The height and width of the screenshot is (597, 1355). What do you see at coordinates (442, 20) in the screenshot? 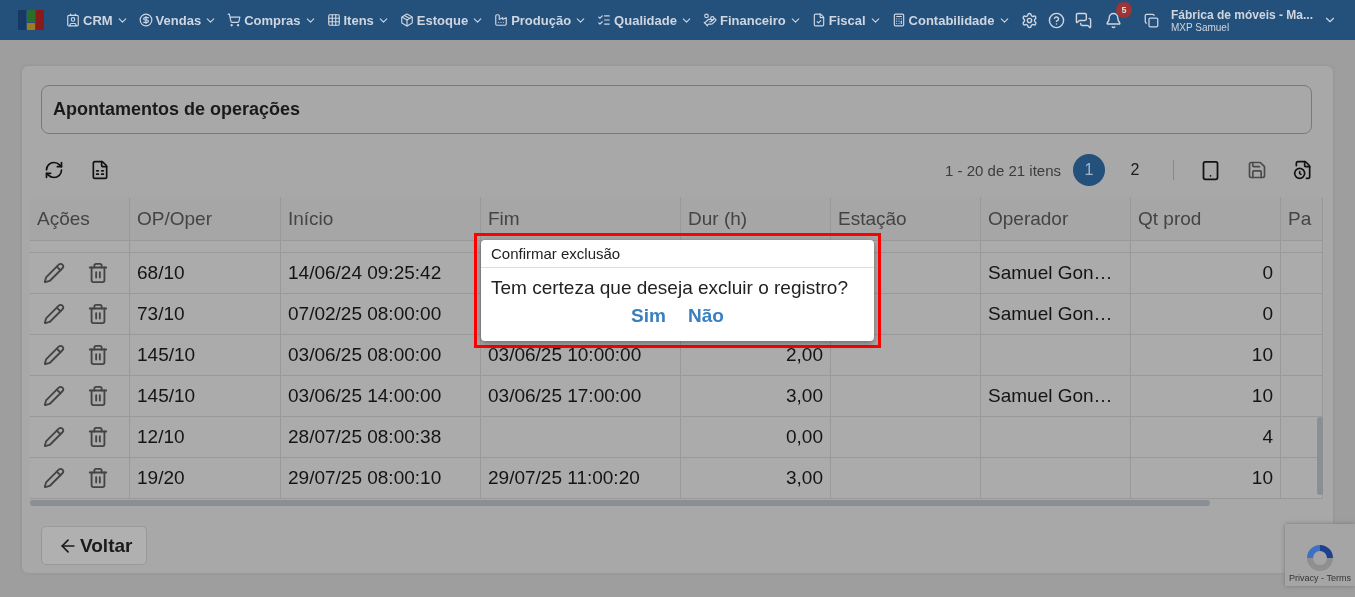
I see `nav-menu-item: Estoque` at bounding box center [442, 20].